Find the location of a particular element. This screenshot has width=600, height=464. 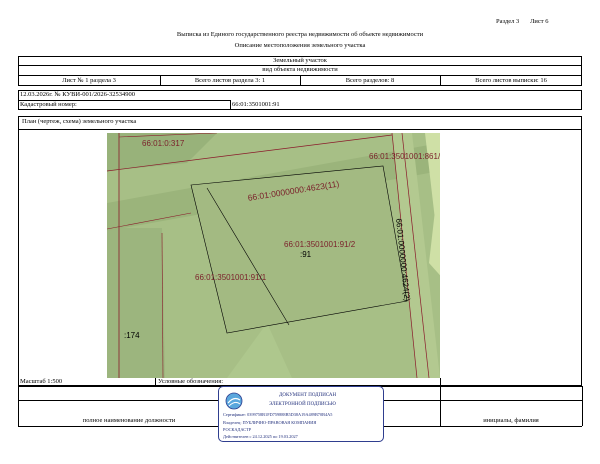

initials-label: инициалы, фамилия is located at coordinates (511, 420).